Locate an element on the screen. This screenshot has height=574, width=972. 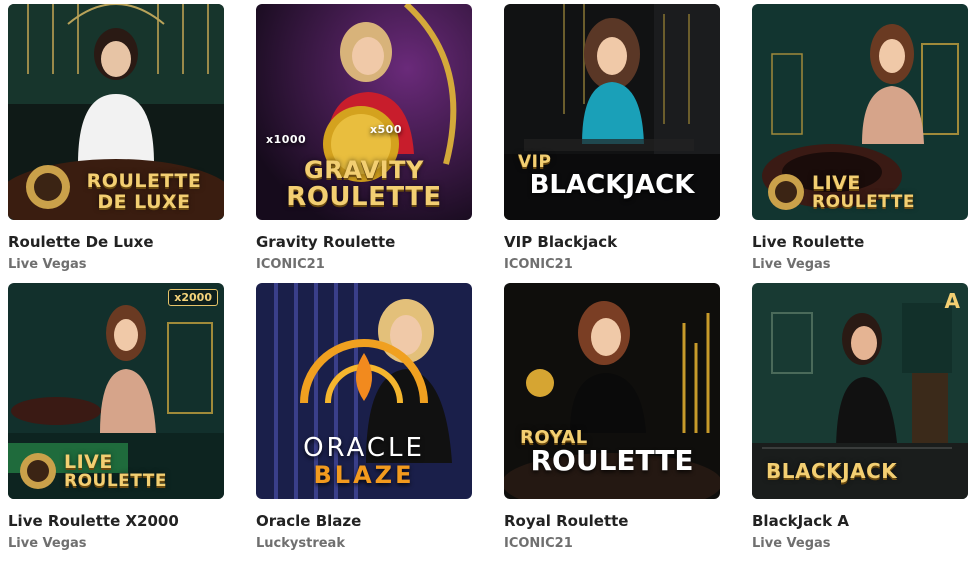
game-title: Oracle Blaze is located at coordinates (364, 521).